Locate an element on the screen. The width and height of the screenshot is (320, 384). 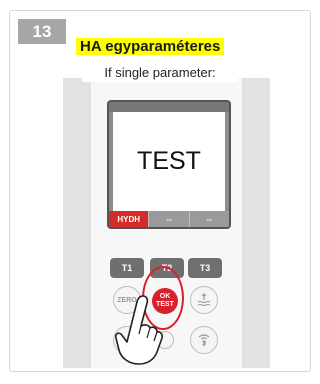
step-subtitle: If single parameter: is located at coordinates (160, 72).